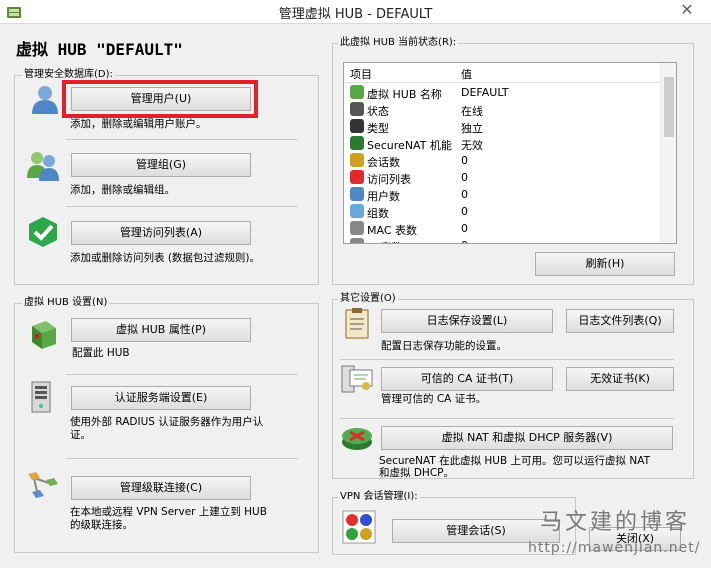 The height and width of the screenshot is (568, 711). What do you see at coordinates (43, 232) in the screenshot?
I see `checkmark-shield-icon` at bounding box center [43, 232].